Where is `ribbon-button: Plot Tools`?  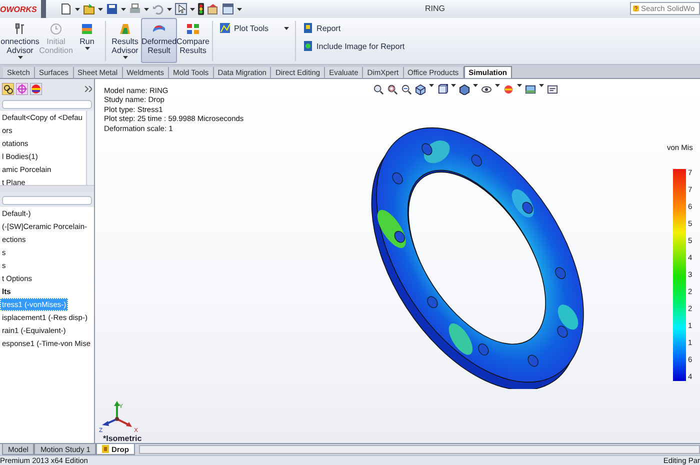 ribbon-button: Plot Tools is located at coordinates (254, 28).